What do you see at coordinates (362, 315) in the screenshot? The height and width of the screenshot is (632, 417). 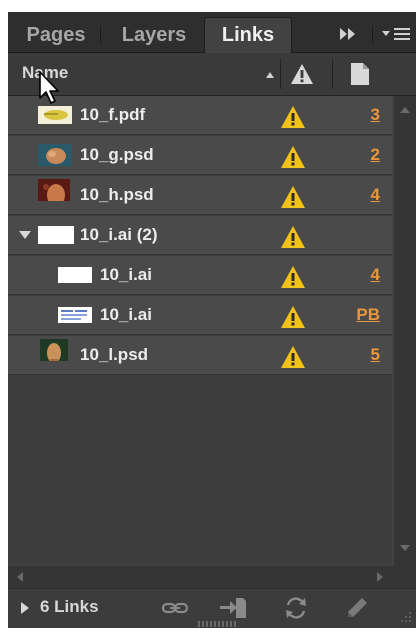 I see `link-page-number: PB` at bounding box center [362, 315].